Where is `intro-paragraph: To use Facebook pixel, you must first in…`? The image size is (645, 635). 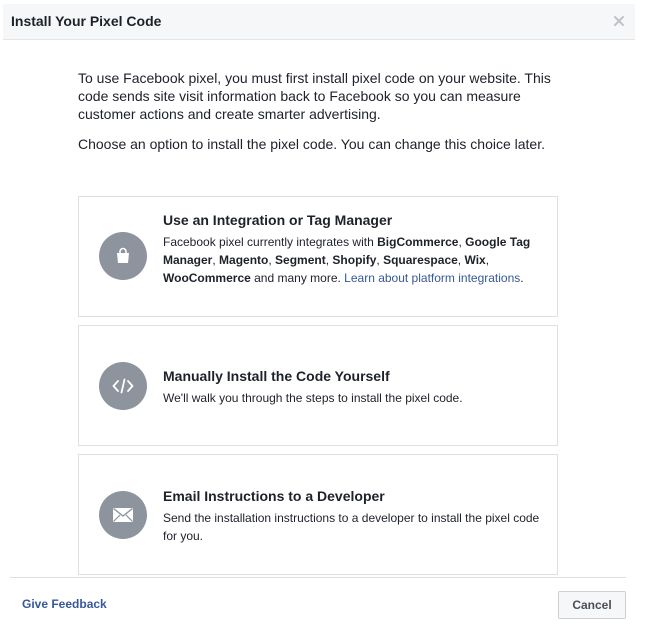 intro-paragraph: To use Facebook pixel, you must first in… is located at coordinates (314, 96).